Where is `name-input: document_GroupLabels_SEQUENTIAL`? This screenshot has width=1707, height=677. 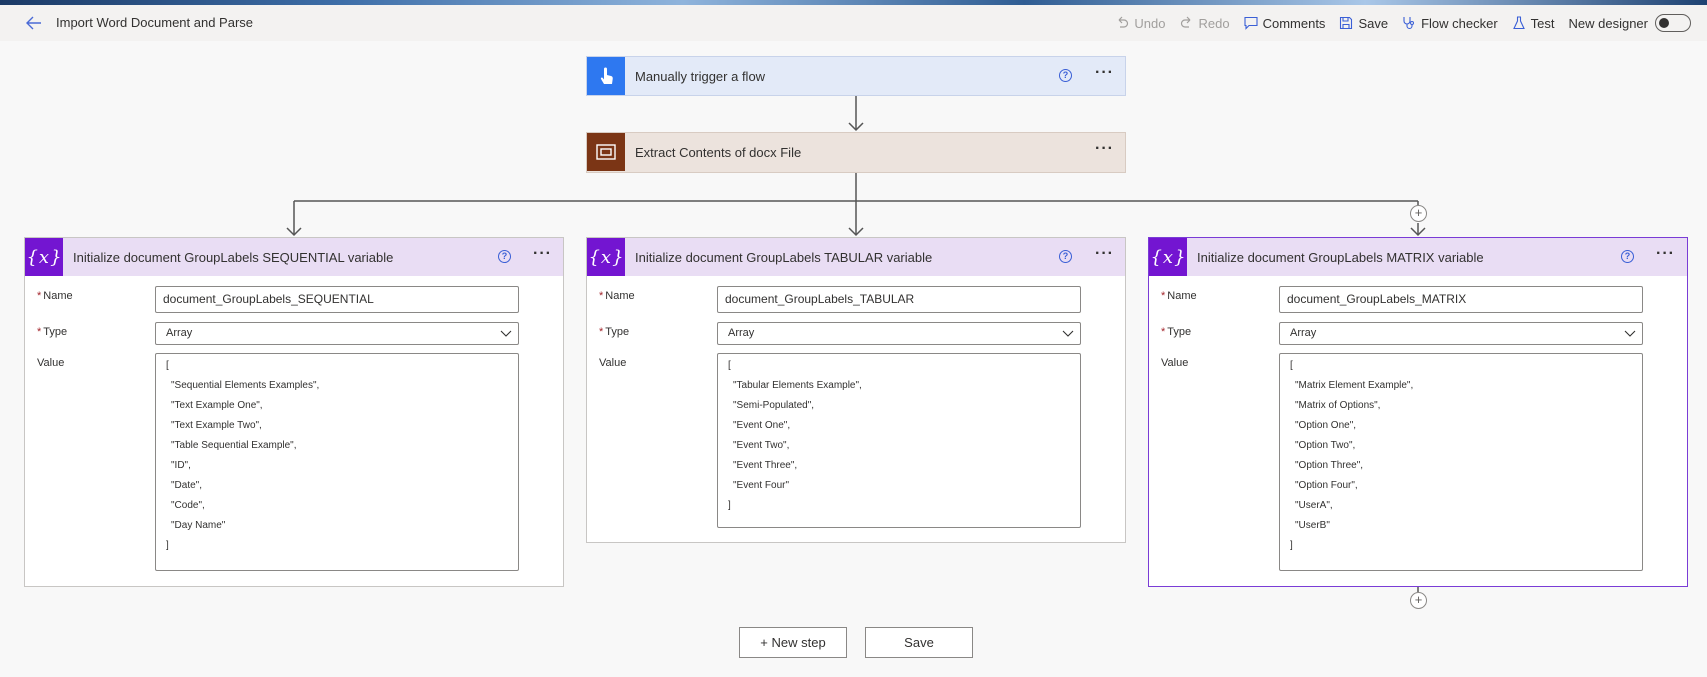
name-input: document_GroupLabels_SEQUENTIAL is located at coordinates (337, 299).